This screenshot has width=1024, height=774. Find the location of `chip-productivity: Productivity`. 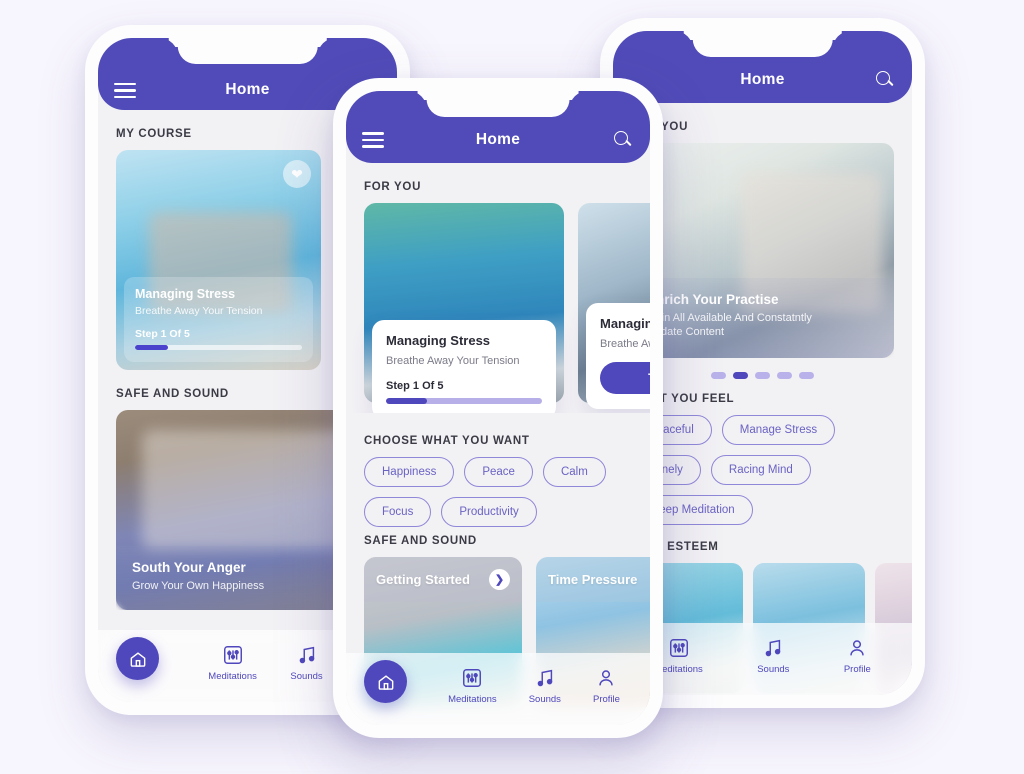

chip-productivity: Productivity is located at coordinates (489, 512).